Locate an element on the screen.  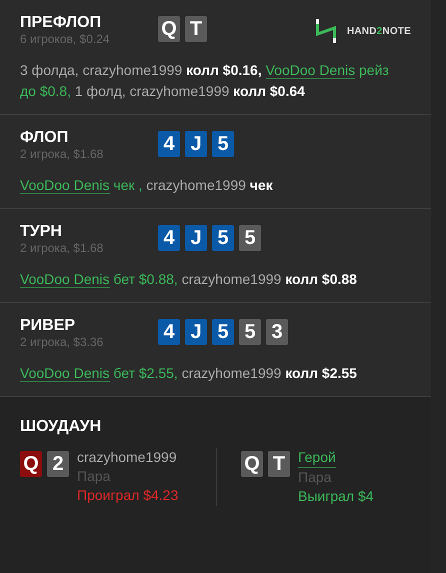
street-title: ТУРН is located at coordinates (41, 231).